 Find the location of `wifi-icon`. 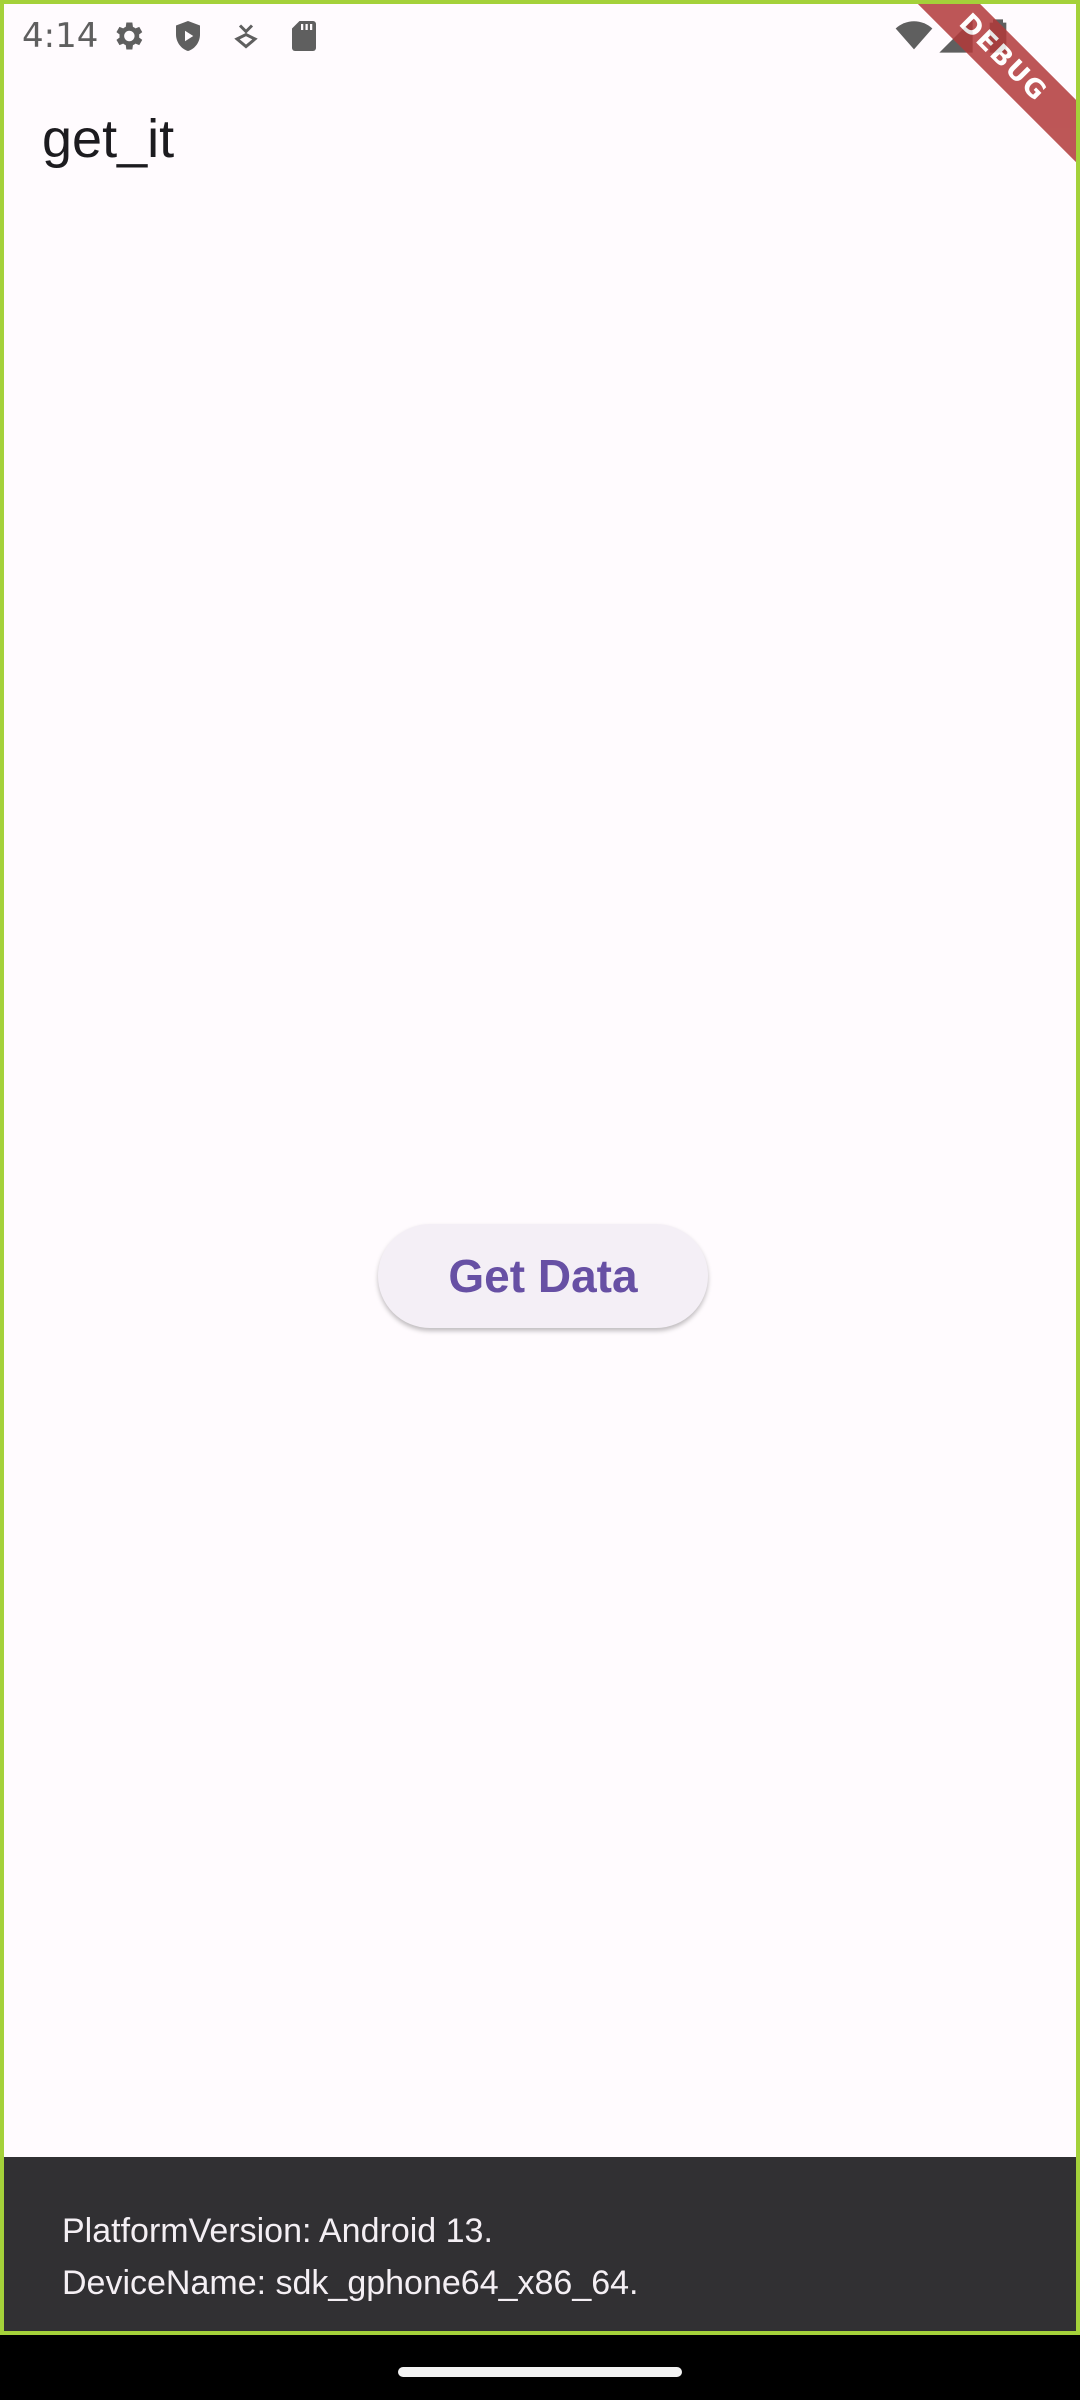

wifi-icon is located at coordinates (914, 36).